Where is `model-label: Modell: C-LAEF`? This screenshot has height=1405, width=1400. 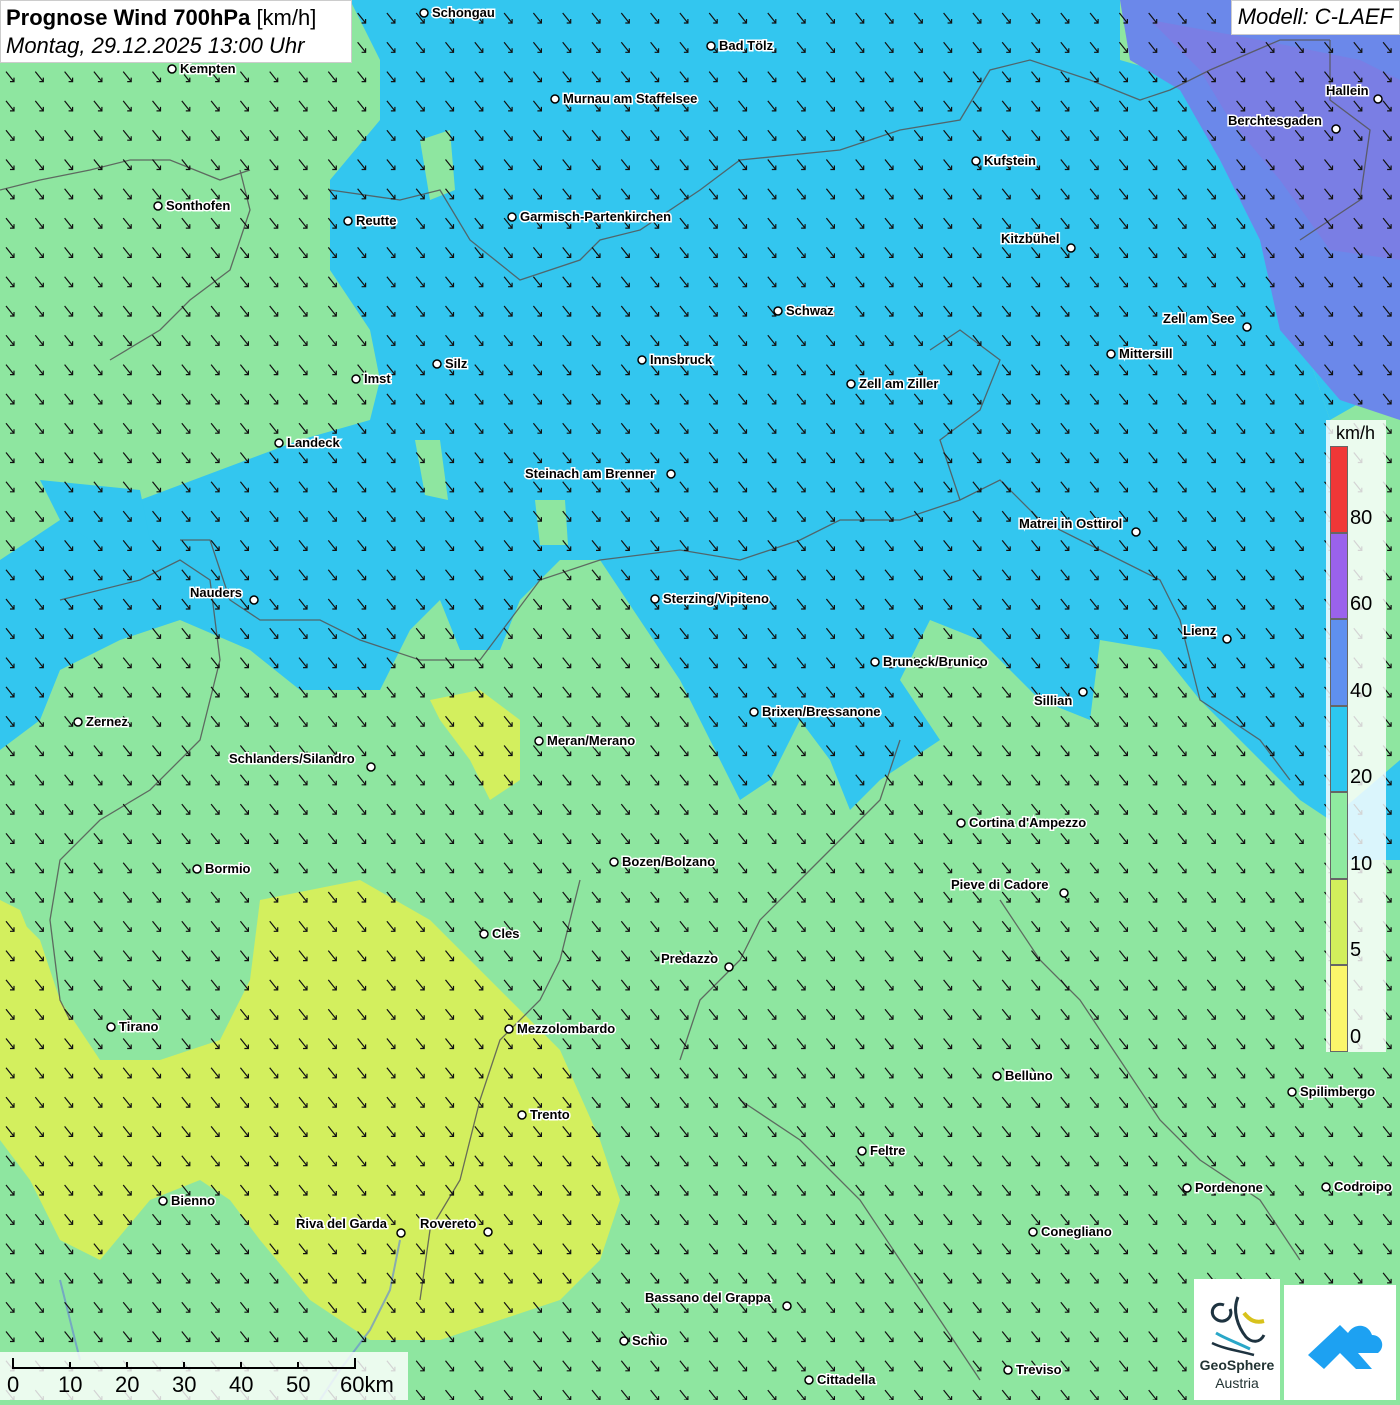
model-label: Modell: C-LAEF is located at coordinates (1315, 17).